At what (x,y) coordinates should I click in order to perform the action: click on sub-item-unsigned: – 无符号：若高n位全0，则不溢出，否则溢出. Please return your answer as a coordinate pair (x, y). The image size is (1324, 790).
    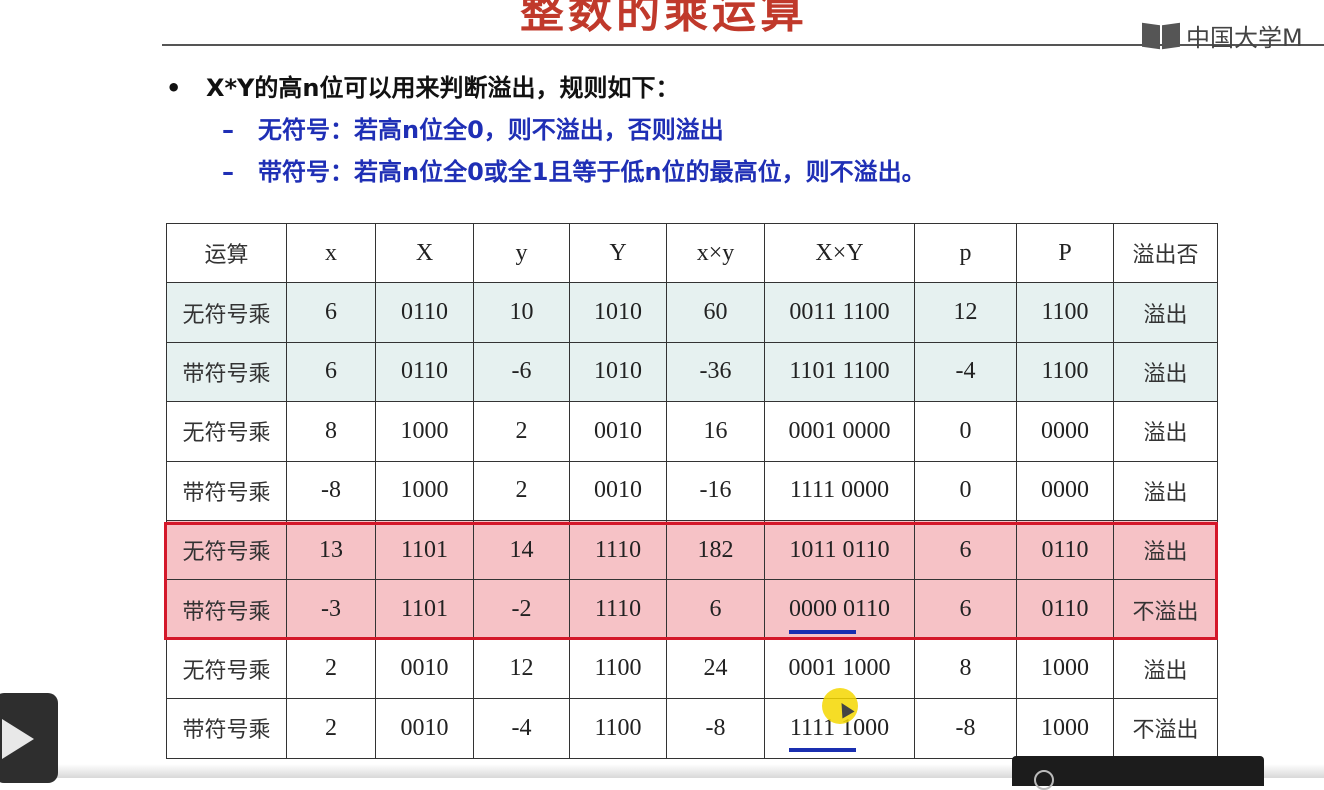
    Looking at the image, I should click on (473, 127).